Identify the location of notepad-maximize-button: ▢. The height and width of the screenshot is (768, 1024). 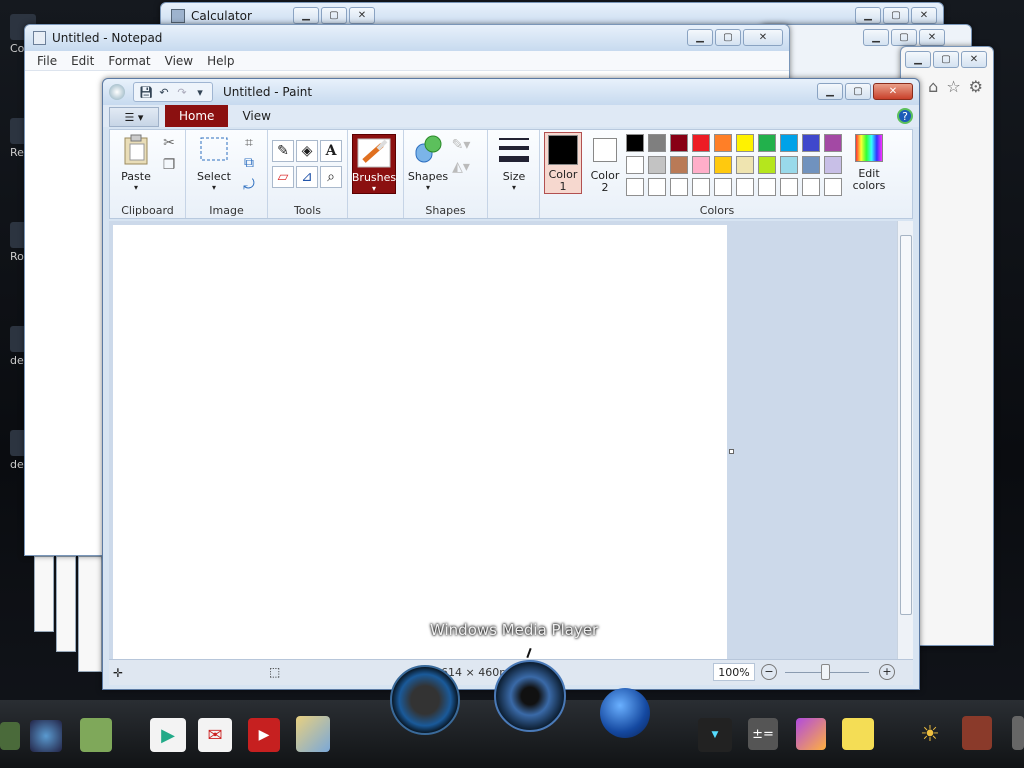
(728, 37).